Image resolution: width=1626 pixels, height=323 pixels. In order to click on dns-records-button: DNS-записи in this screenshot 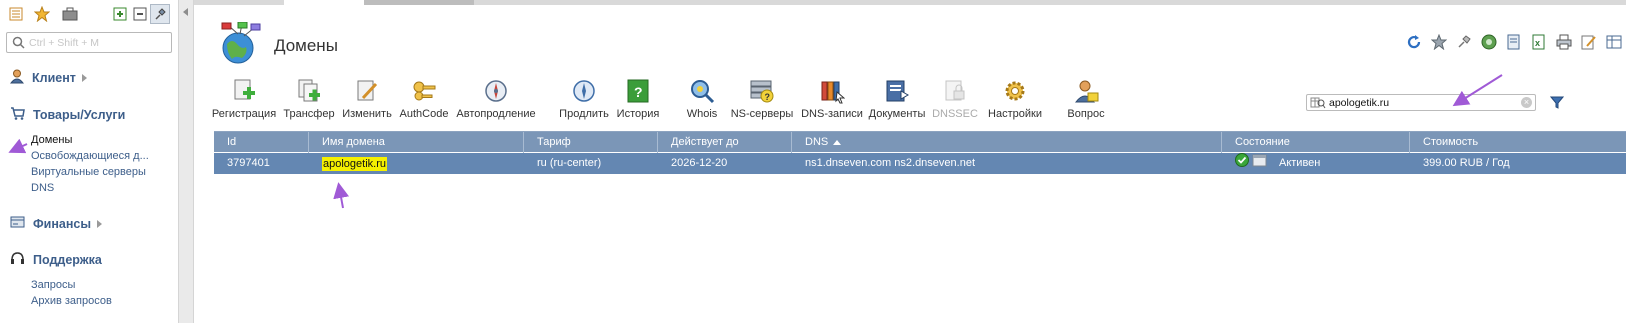, I will do `click(832, 99)`.